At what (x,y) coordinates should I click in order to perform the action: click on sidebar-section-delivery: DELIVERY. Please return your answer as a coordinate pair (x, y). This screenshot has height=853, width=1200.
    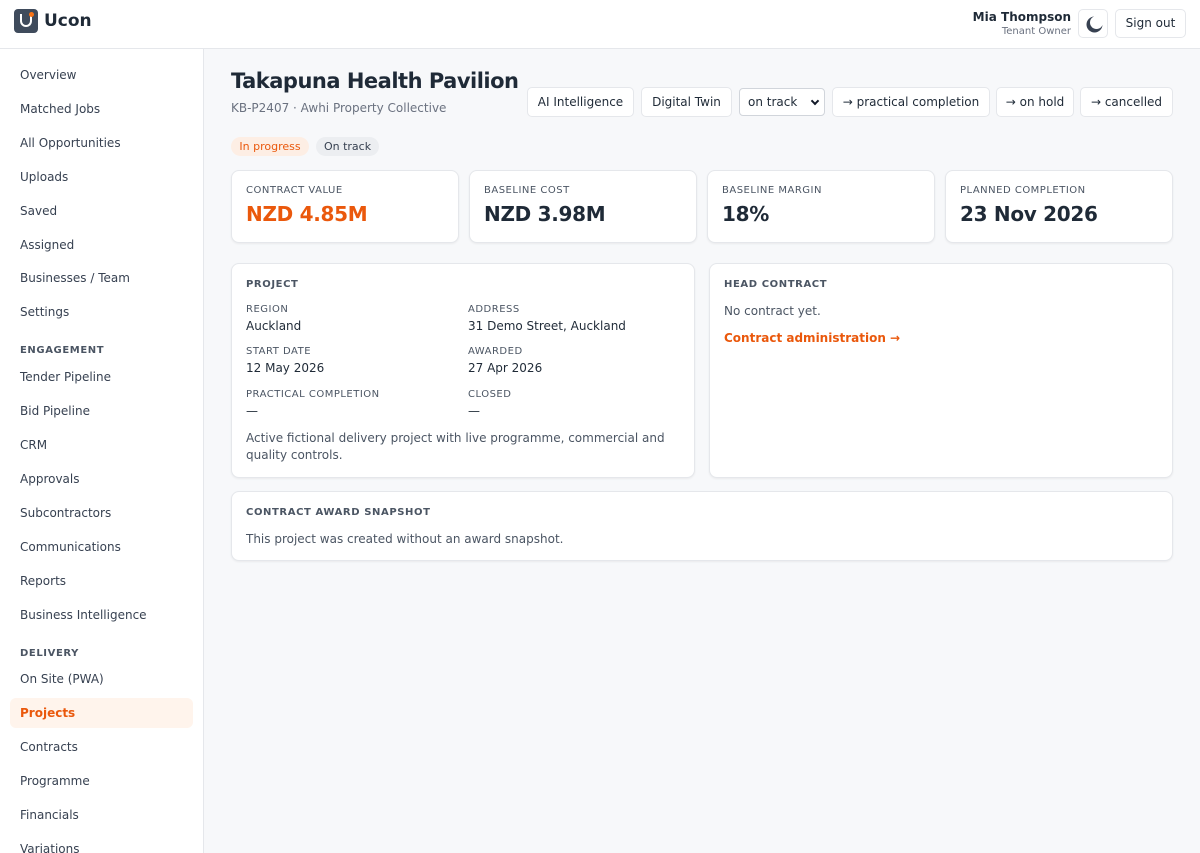
    Looking at the image, I should click on (49, 653).